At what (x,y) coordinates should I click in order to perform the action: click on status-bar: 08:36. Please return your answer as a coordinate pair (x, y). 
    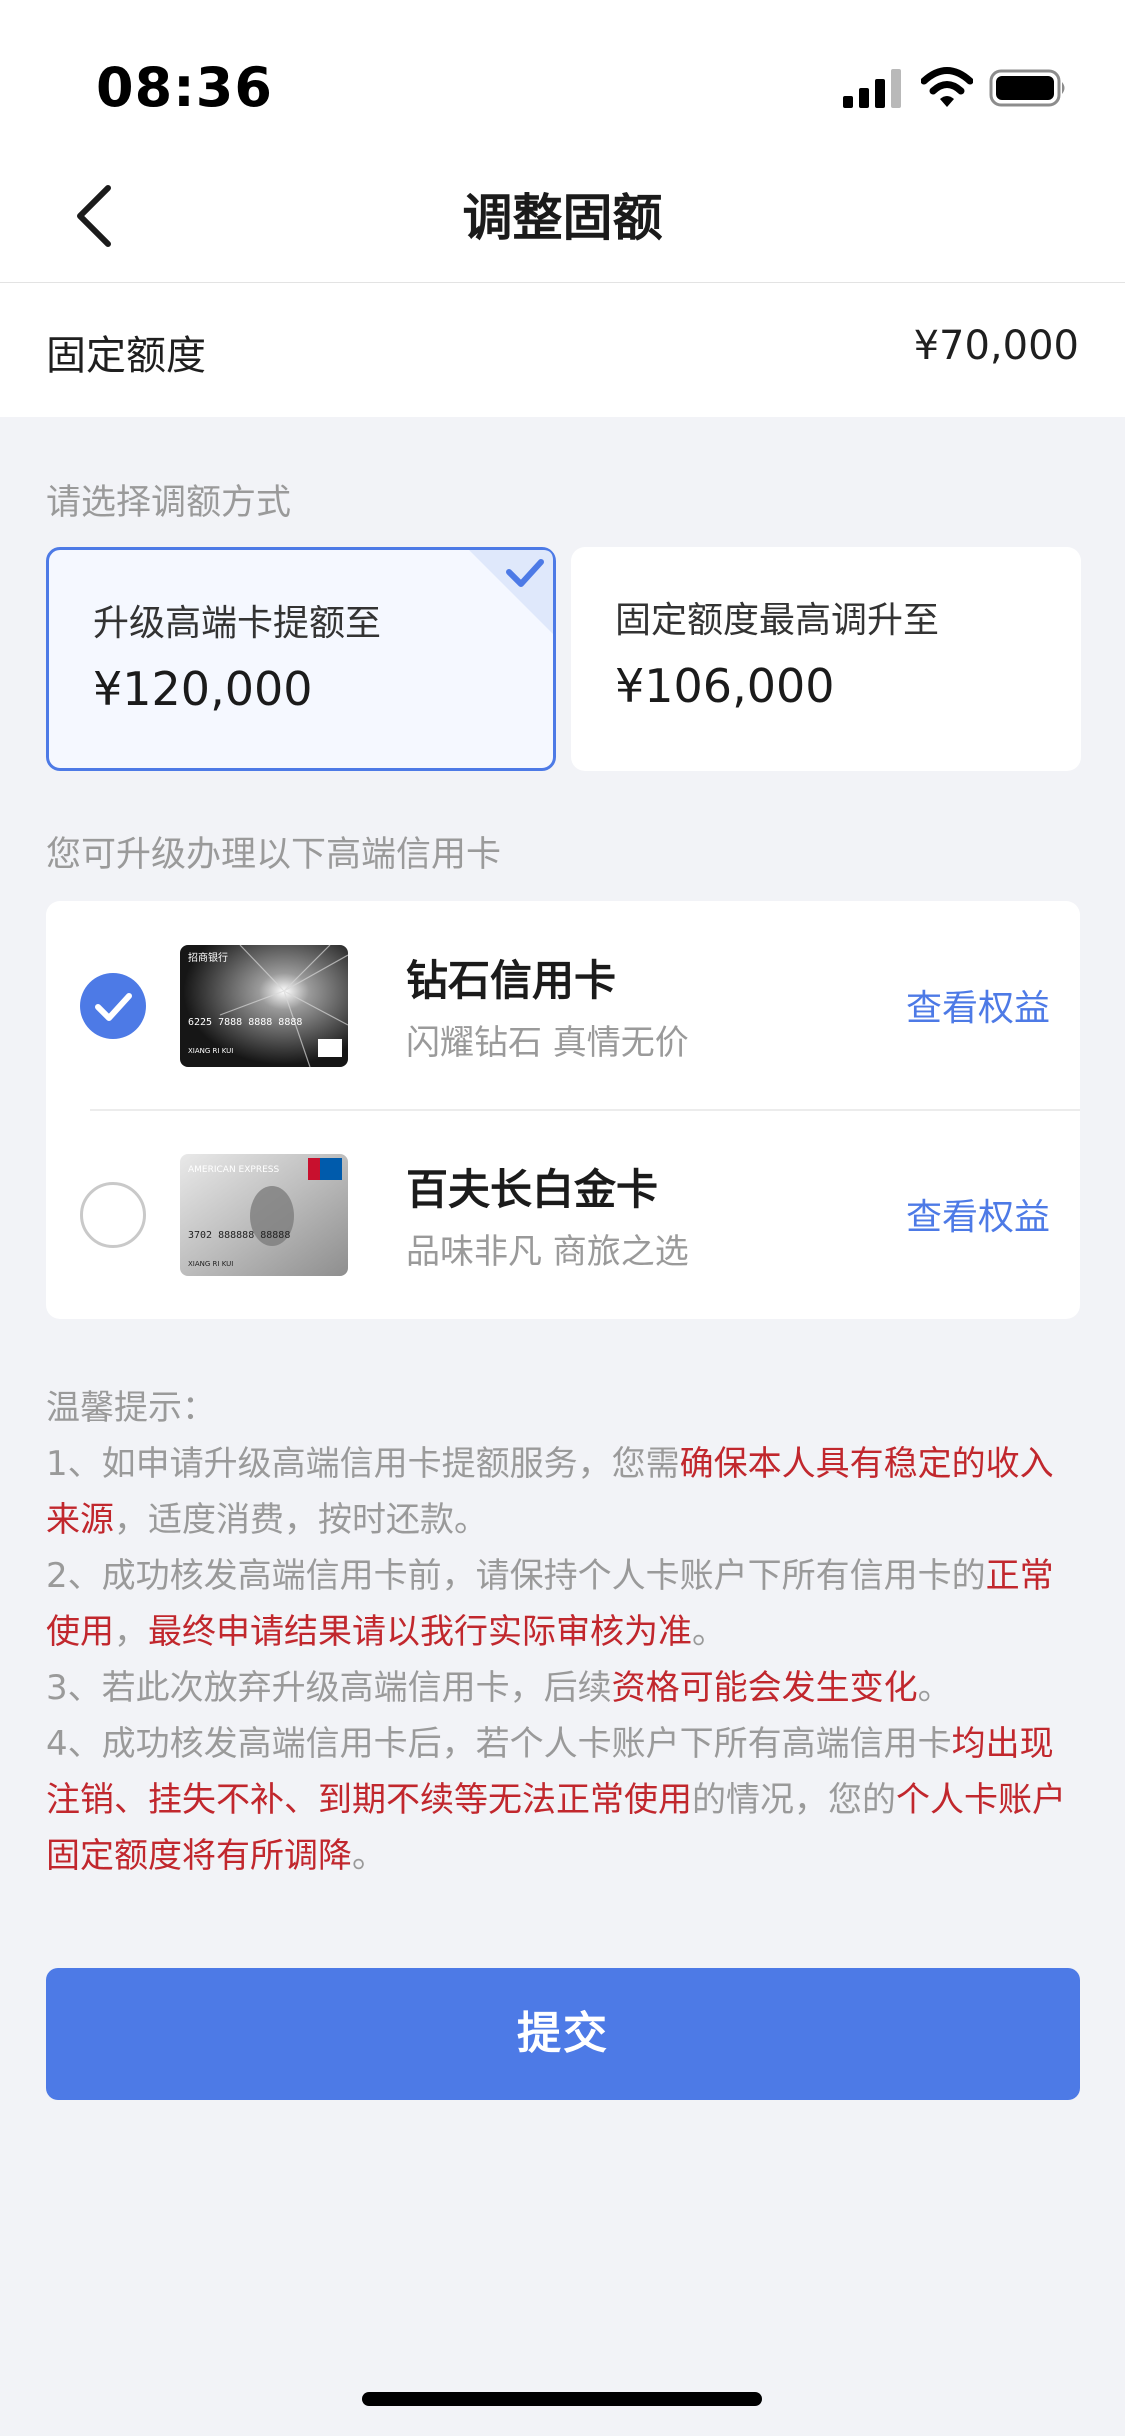
    Looking at the image, I should click on (562, 75).